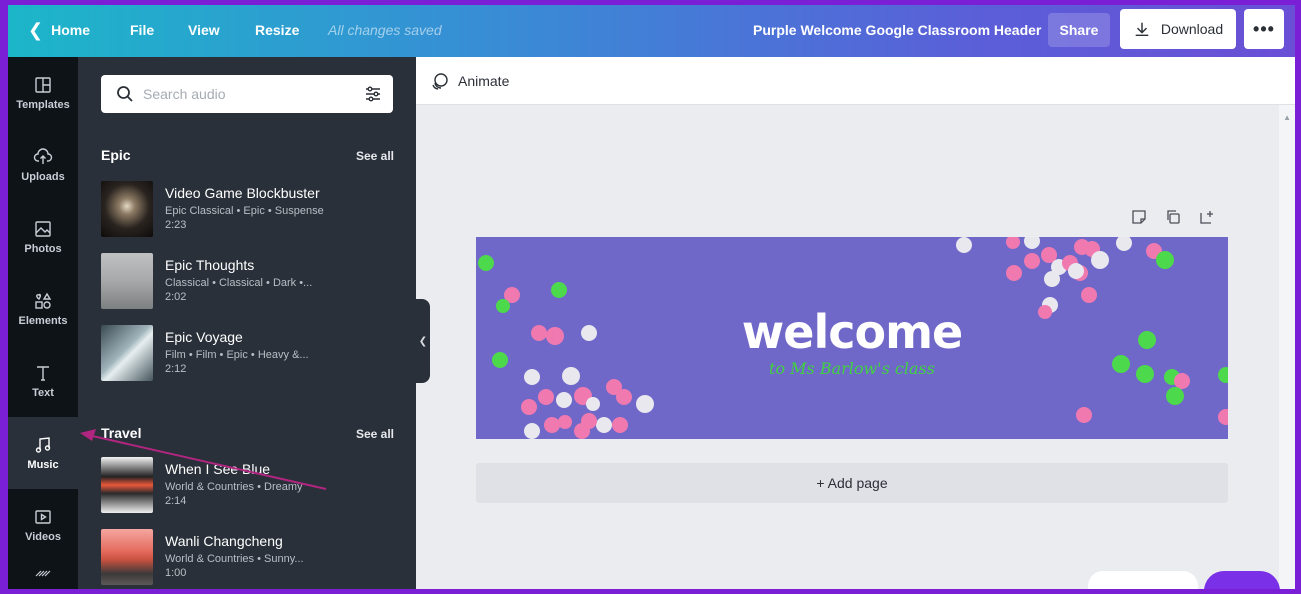  Describe the element at coordinates (176, 573) in the screenshot. I see `track-duration: 1:00` at that location.